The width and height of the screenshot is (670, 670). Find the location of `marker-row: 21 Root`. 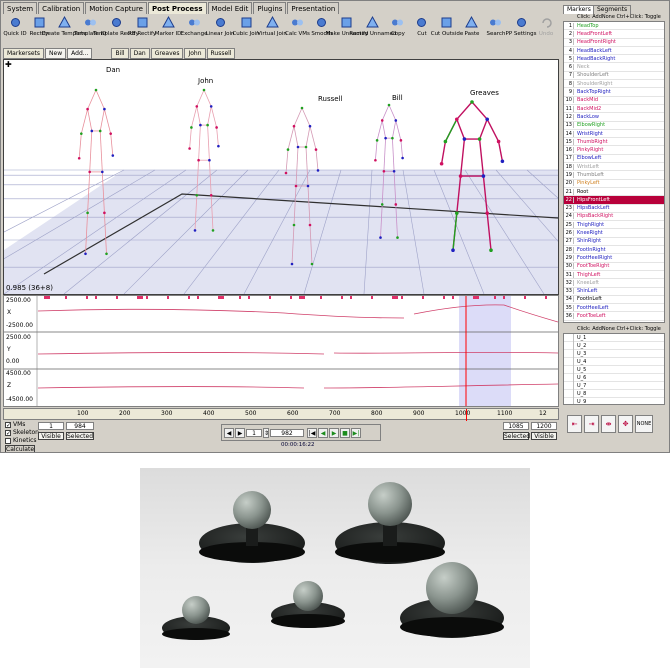

marker-row: 21 Root is located at coordinates (614, 192).